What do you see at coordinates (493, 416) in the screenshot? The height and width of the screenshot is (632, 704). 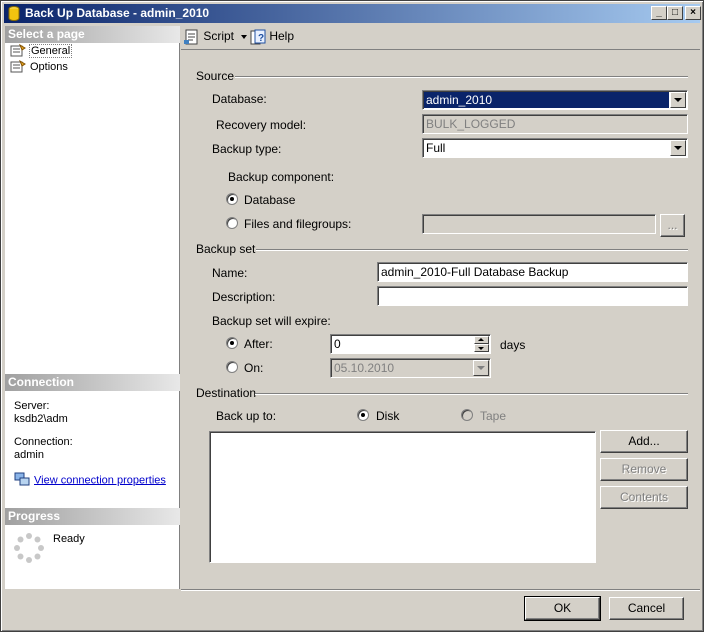 I see `tape-label: Tape` at bounding box center [493, 416].